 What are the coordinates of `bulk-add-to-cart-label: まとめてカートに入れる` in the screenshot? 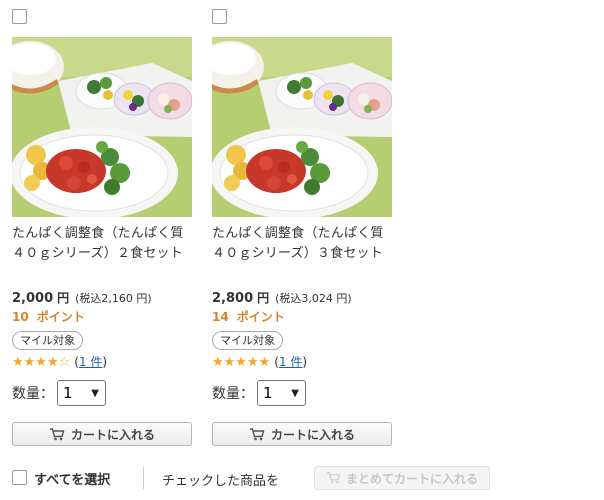 It's located at (411, 478).